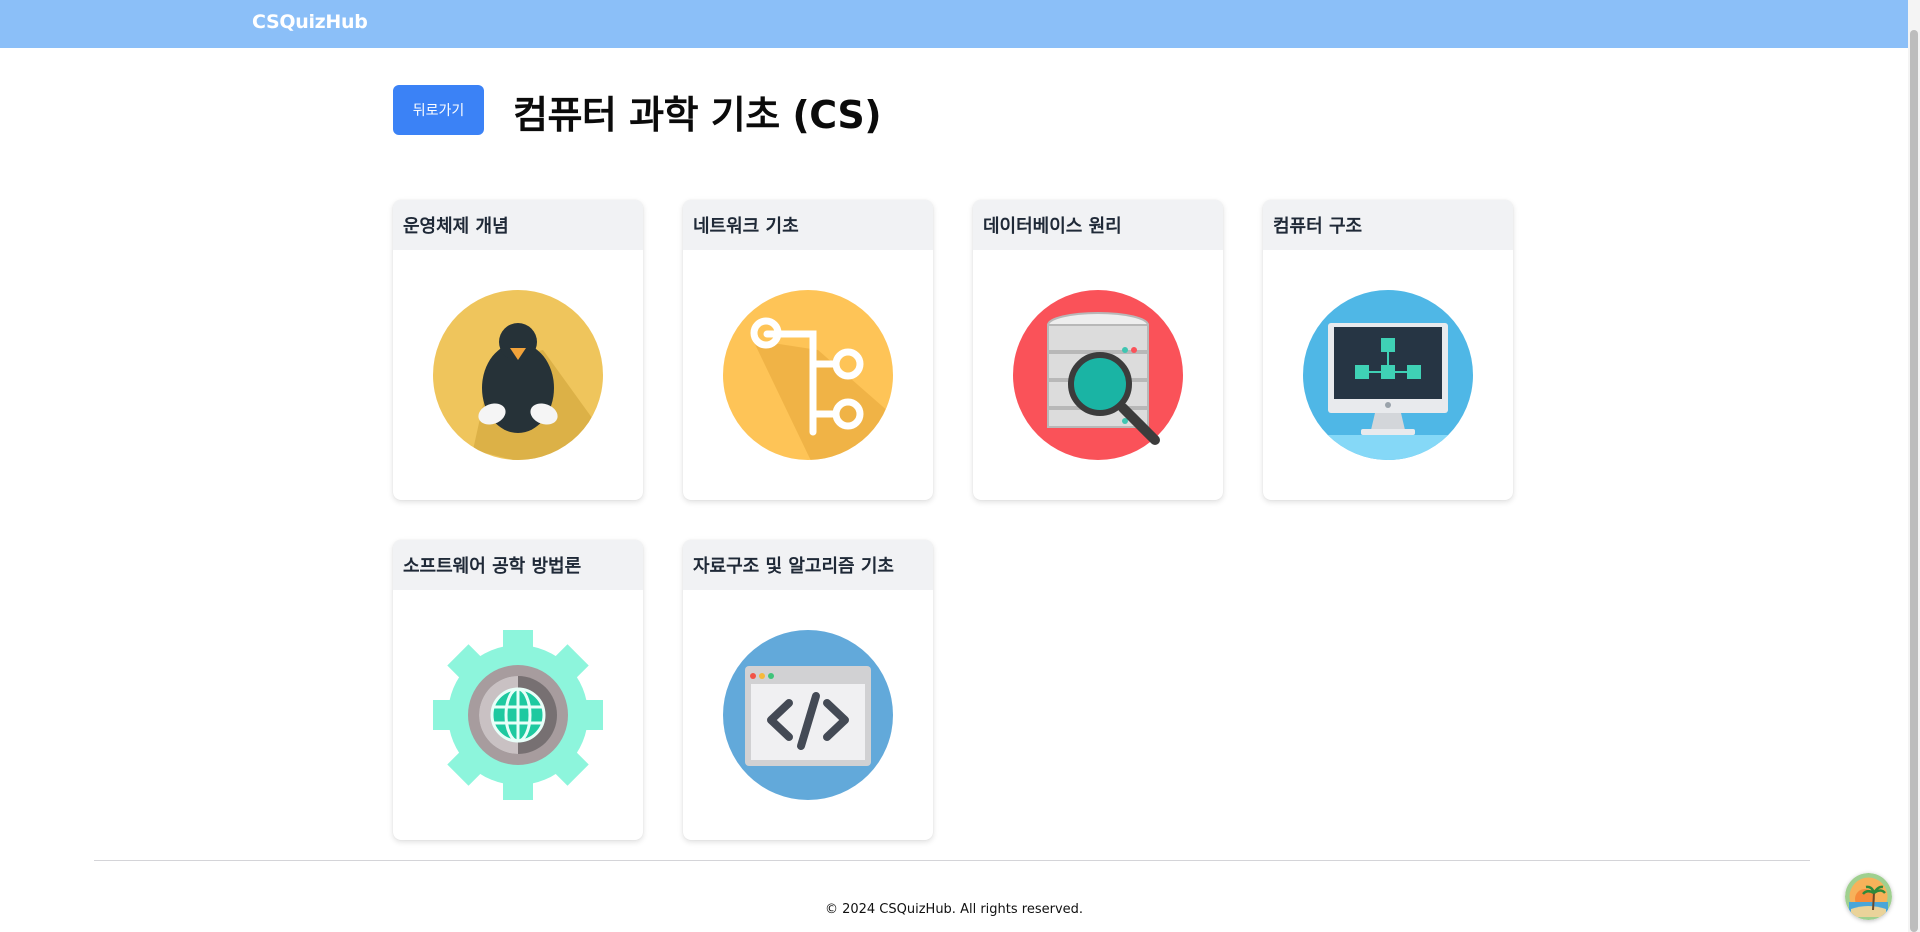 This screenshot has height=932, width=1920. Describe the element at coordinates (954, 24) in the screenshot. I see `top-navbar: CSQuizHub` at that location.